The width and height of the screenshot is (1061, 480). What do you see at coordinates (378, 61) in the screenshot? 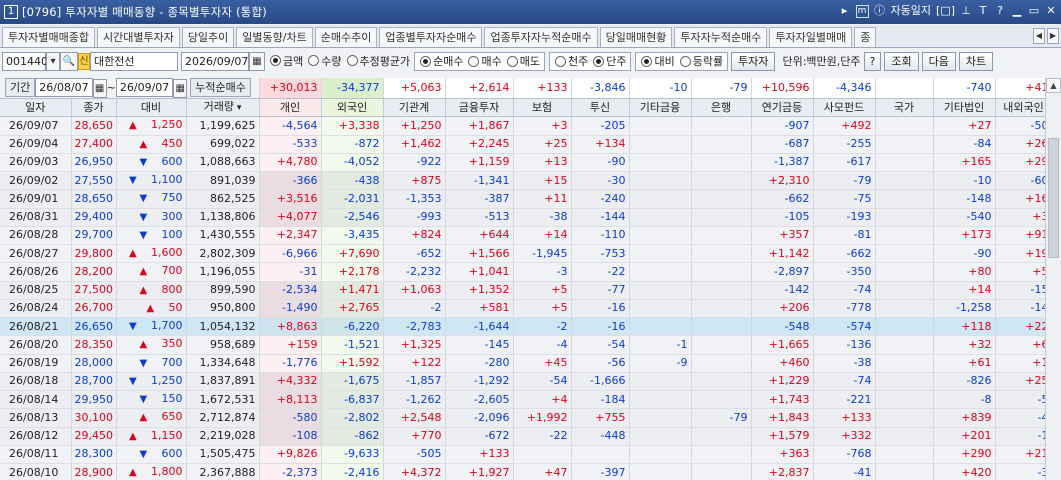
I see `radio-amount-2: 추정평균가` at bounding box center [378, 61].